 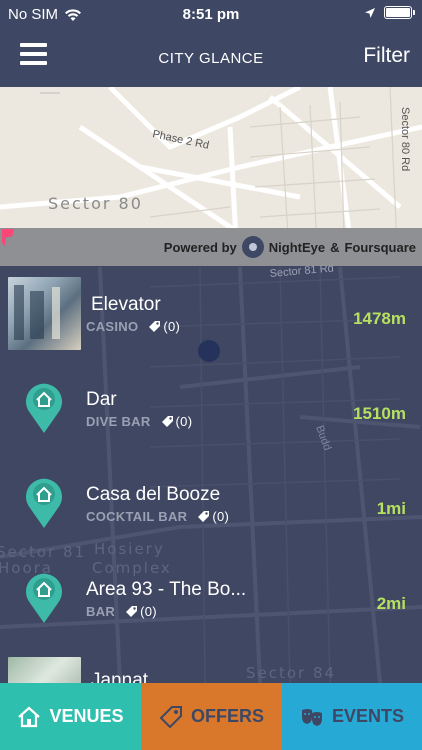 I want to click on venue-category: DIVE BAR (0), so click(x=139, y=421).